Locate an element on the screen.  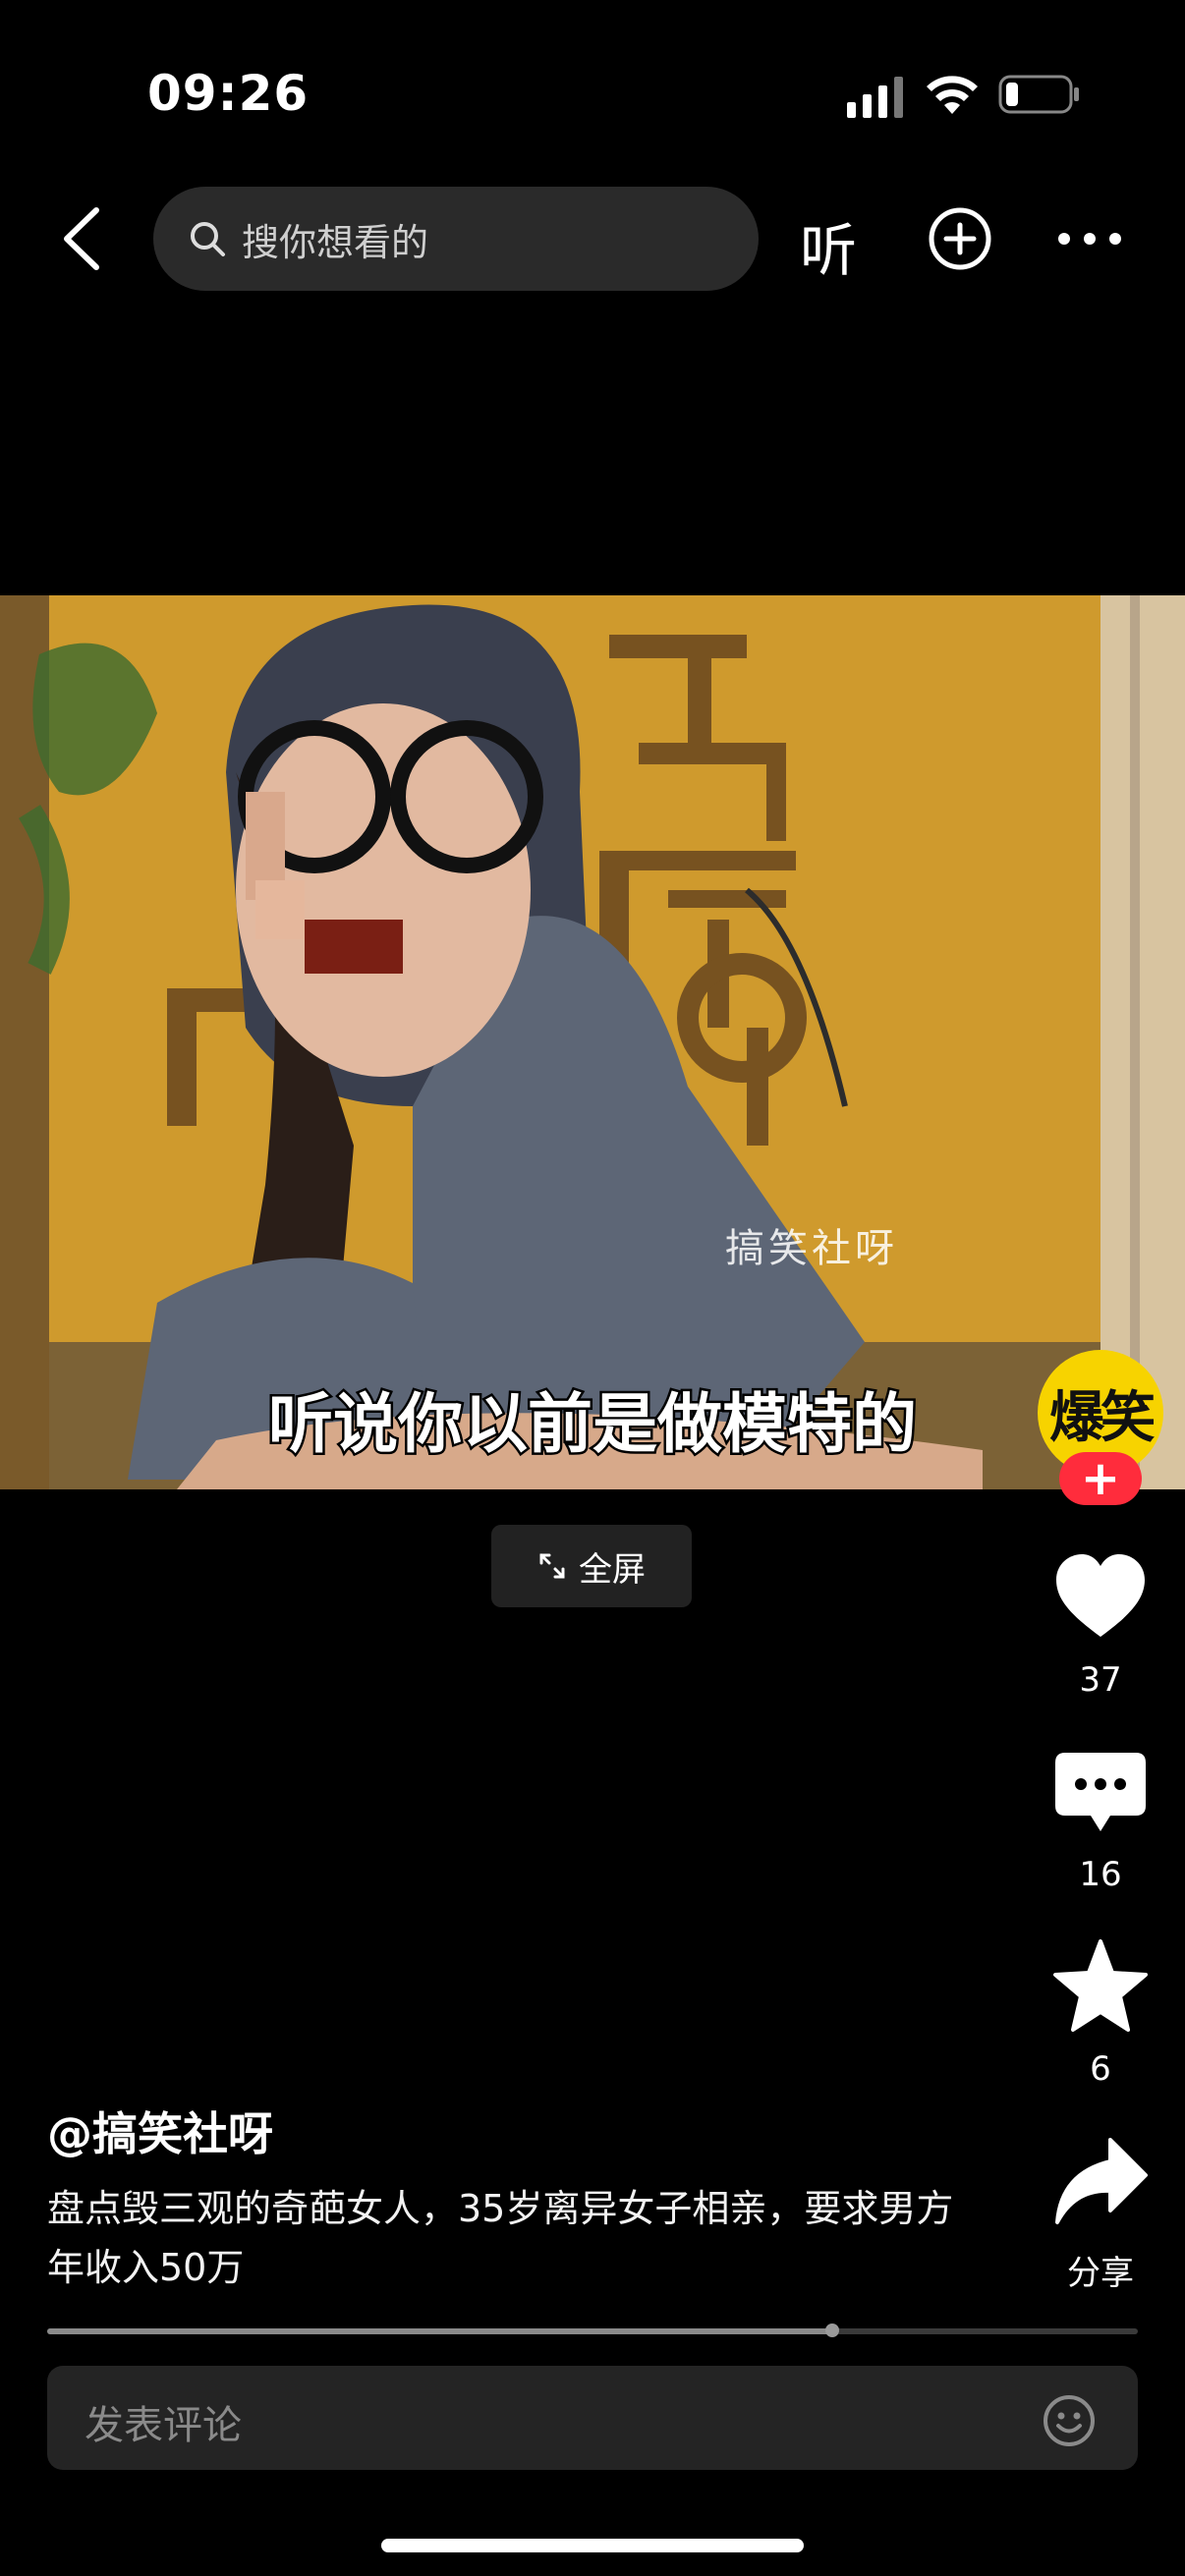
expand-icon is located at coordinates (552, 1566).